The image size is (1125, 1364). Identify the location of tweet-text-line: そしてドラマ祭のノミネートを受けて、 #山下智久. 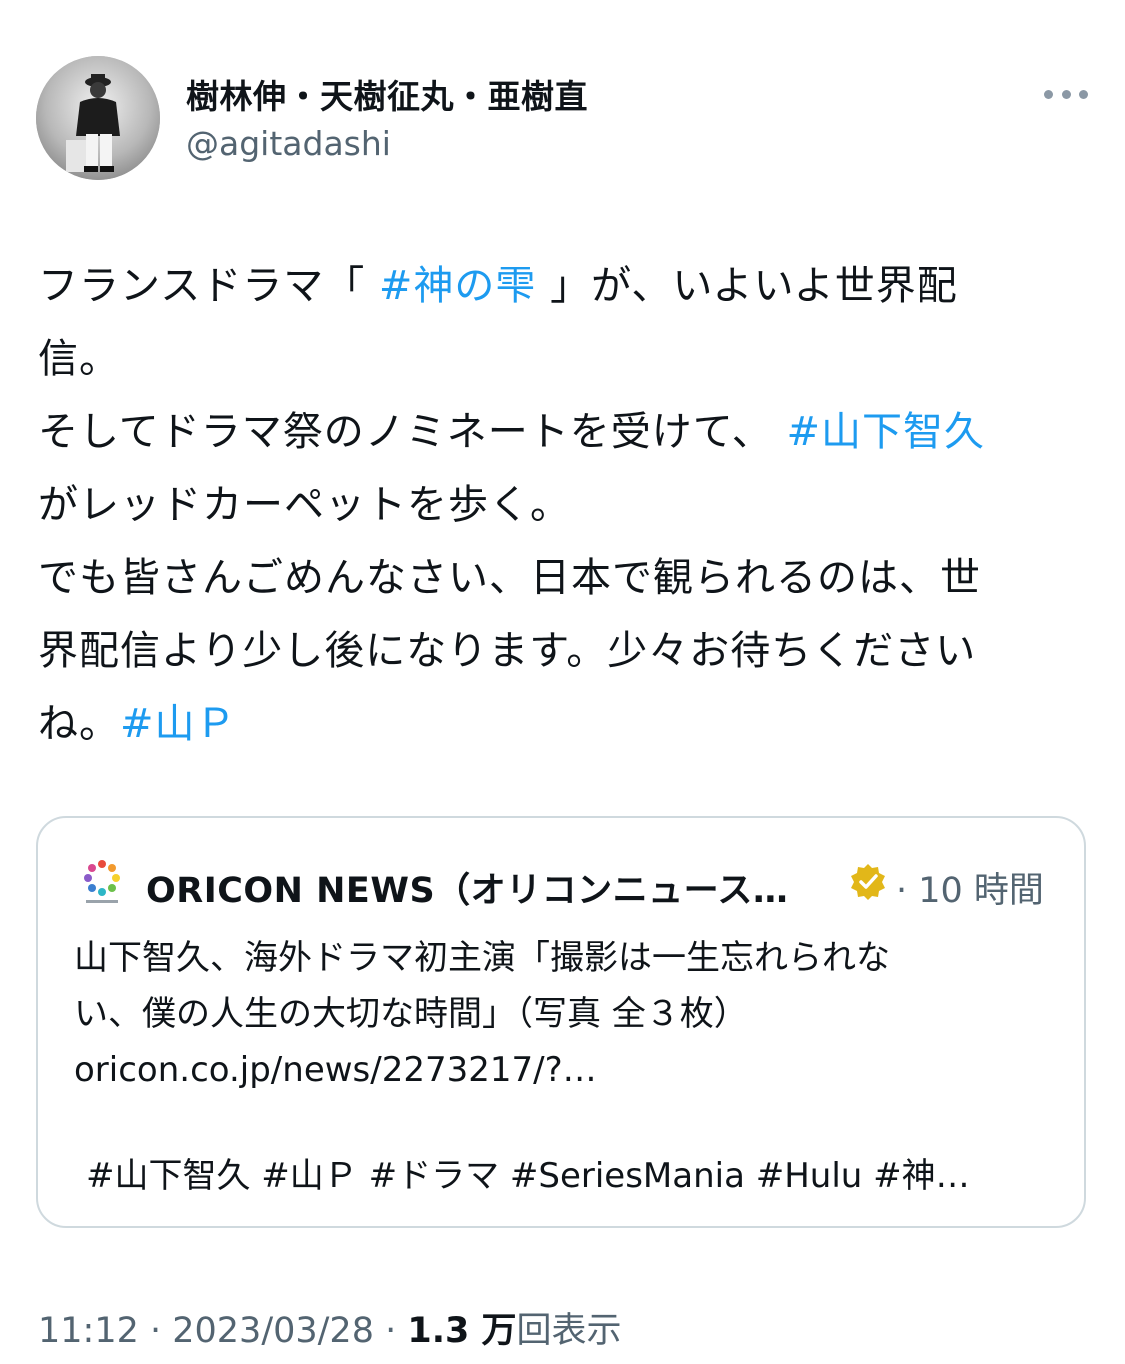
(563, 432).